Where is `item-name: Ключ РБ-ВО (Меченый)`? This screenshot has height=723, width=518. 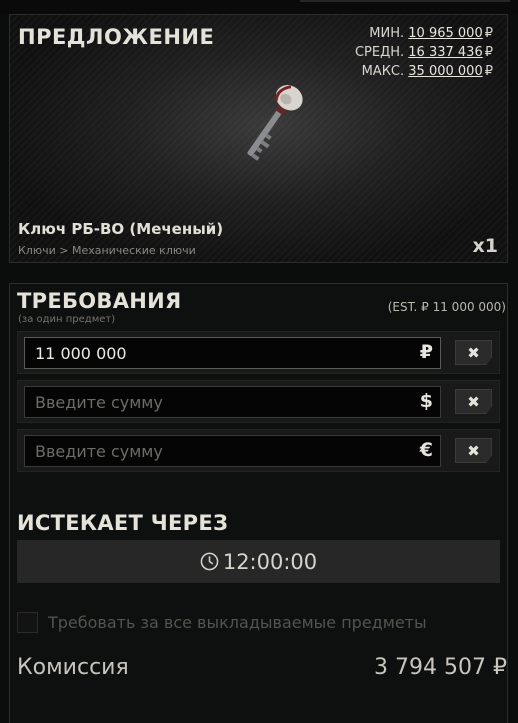
item-name: Ключ РБ-ВО (Меченый) is located at coordinates (121, 229).